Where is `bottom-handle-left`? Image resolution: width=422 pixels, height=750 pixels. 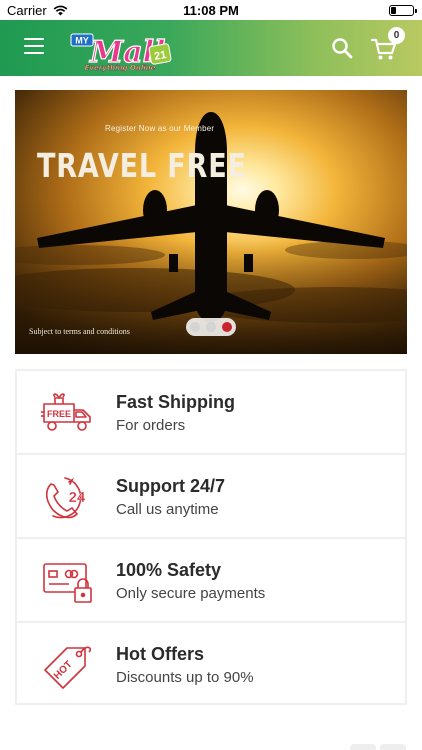 bottom-handle-left is located at coordinates (363, 747).